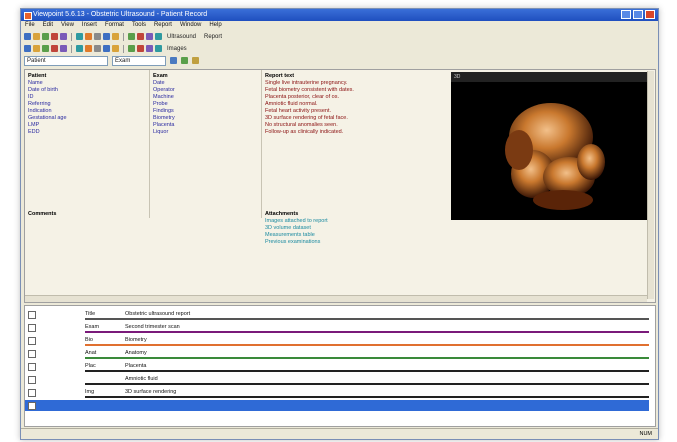 This screenshot has height=442, width=677. Describe the element at coordinates (163, 97) in the screenshot. I see `detail-line: Machine` at that location.